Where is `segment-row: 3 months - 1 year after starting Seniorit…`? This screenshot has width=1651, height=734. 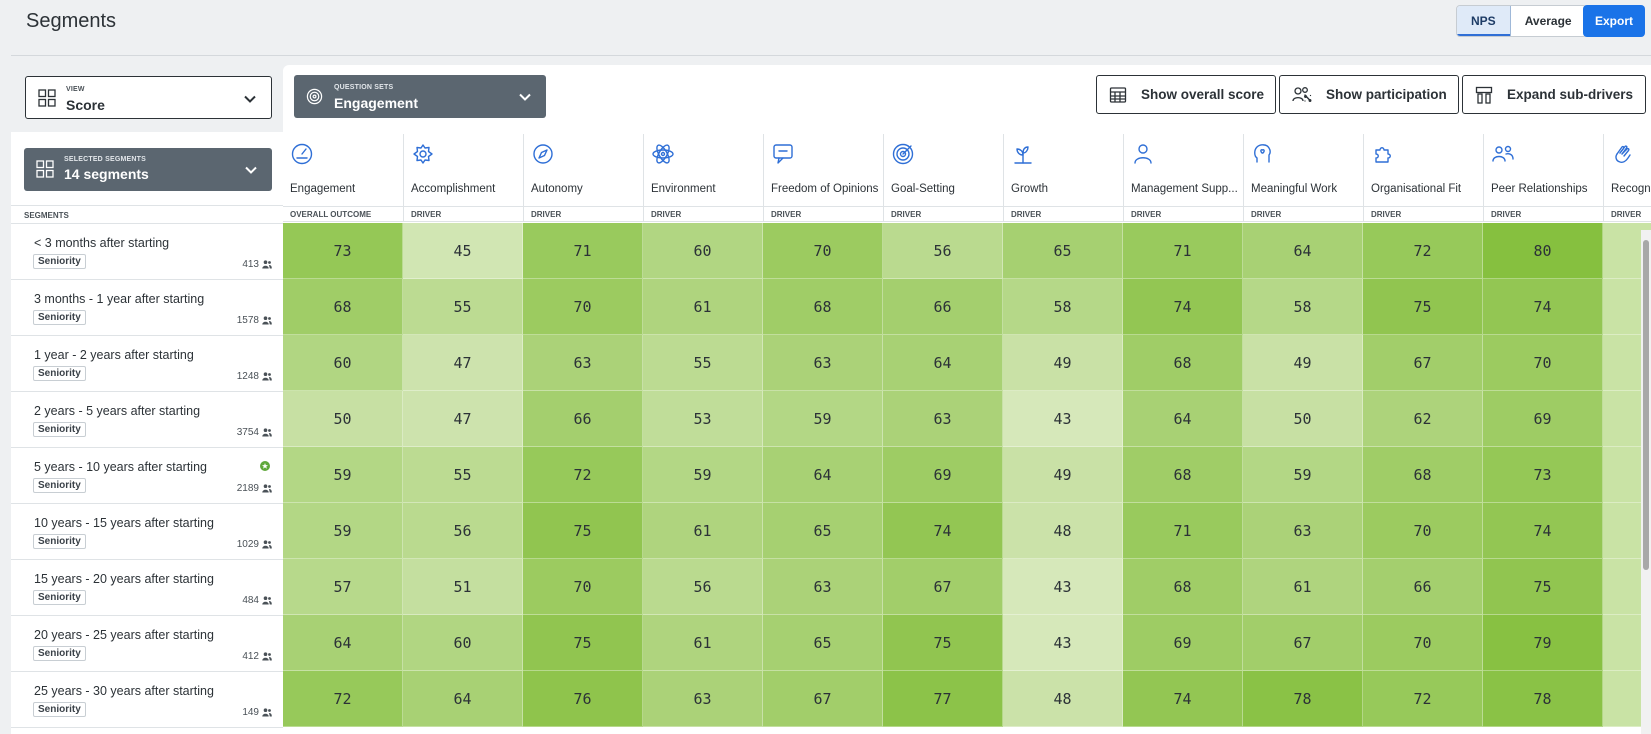
segment-row: 3 months - 1 year after starting Seniorit… is located at coordinates (147, 308).